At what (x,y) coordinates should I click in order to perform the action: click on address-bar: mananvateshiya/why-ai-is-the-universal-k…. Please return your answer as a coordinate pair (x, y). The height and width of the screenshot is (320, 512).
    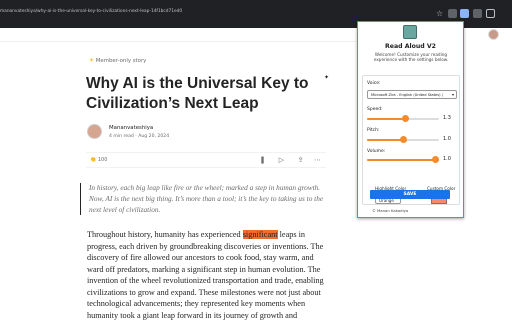
    Looking at the image, I should click on (91, 11).